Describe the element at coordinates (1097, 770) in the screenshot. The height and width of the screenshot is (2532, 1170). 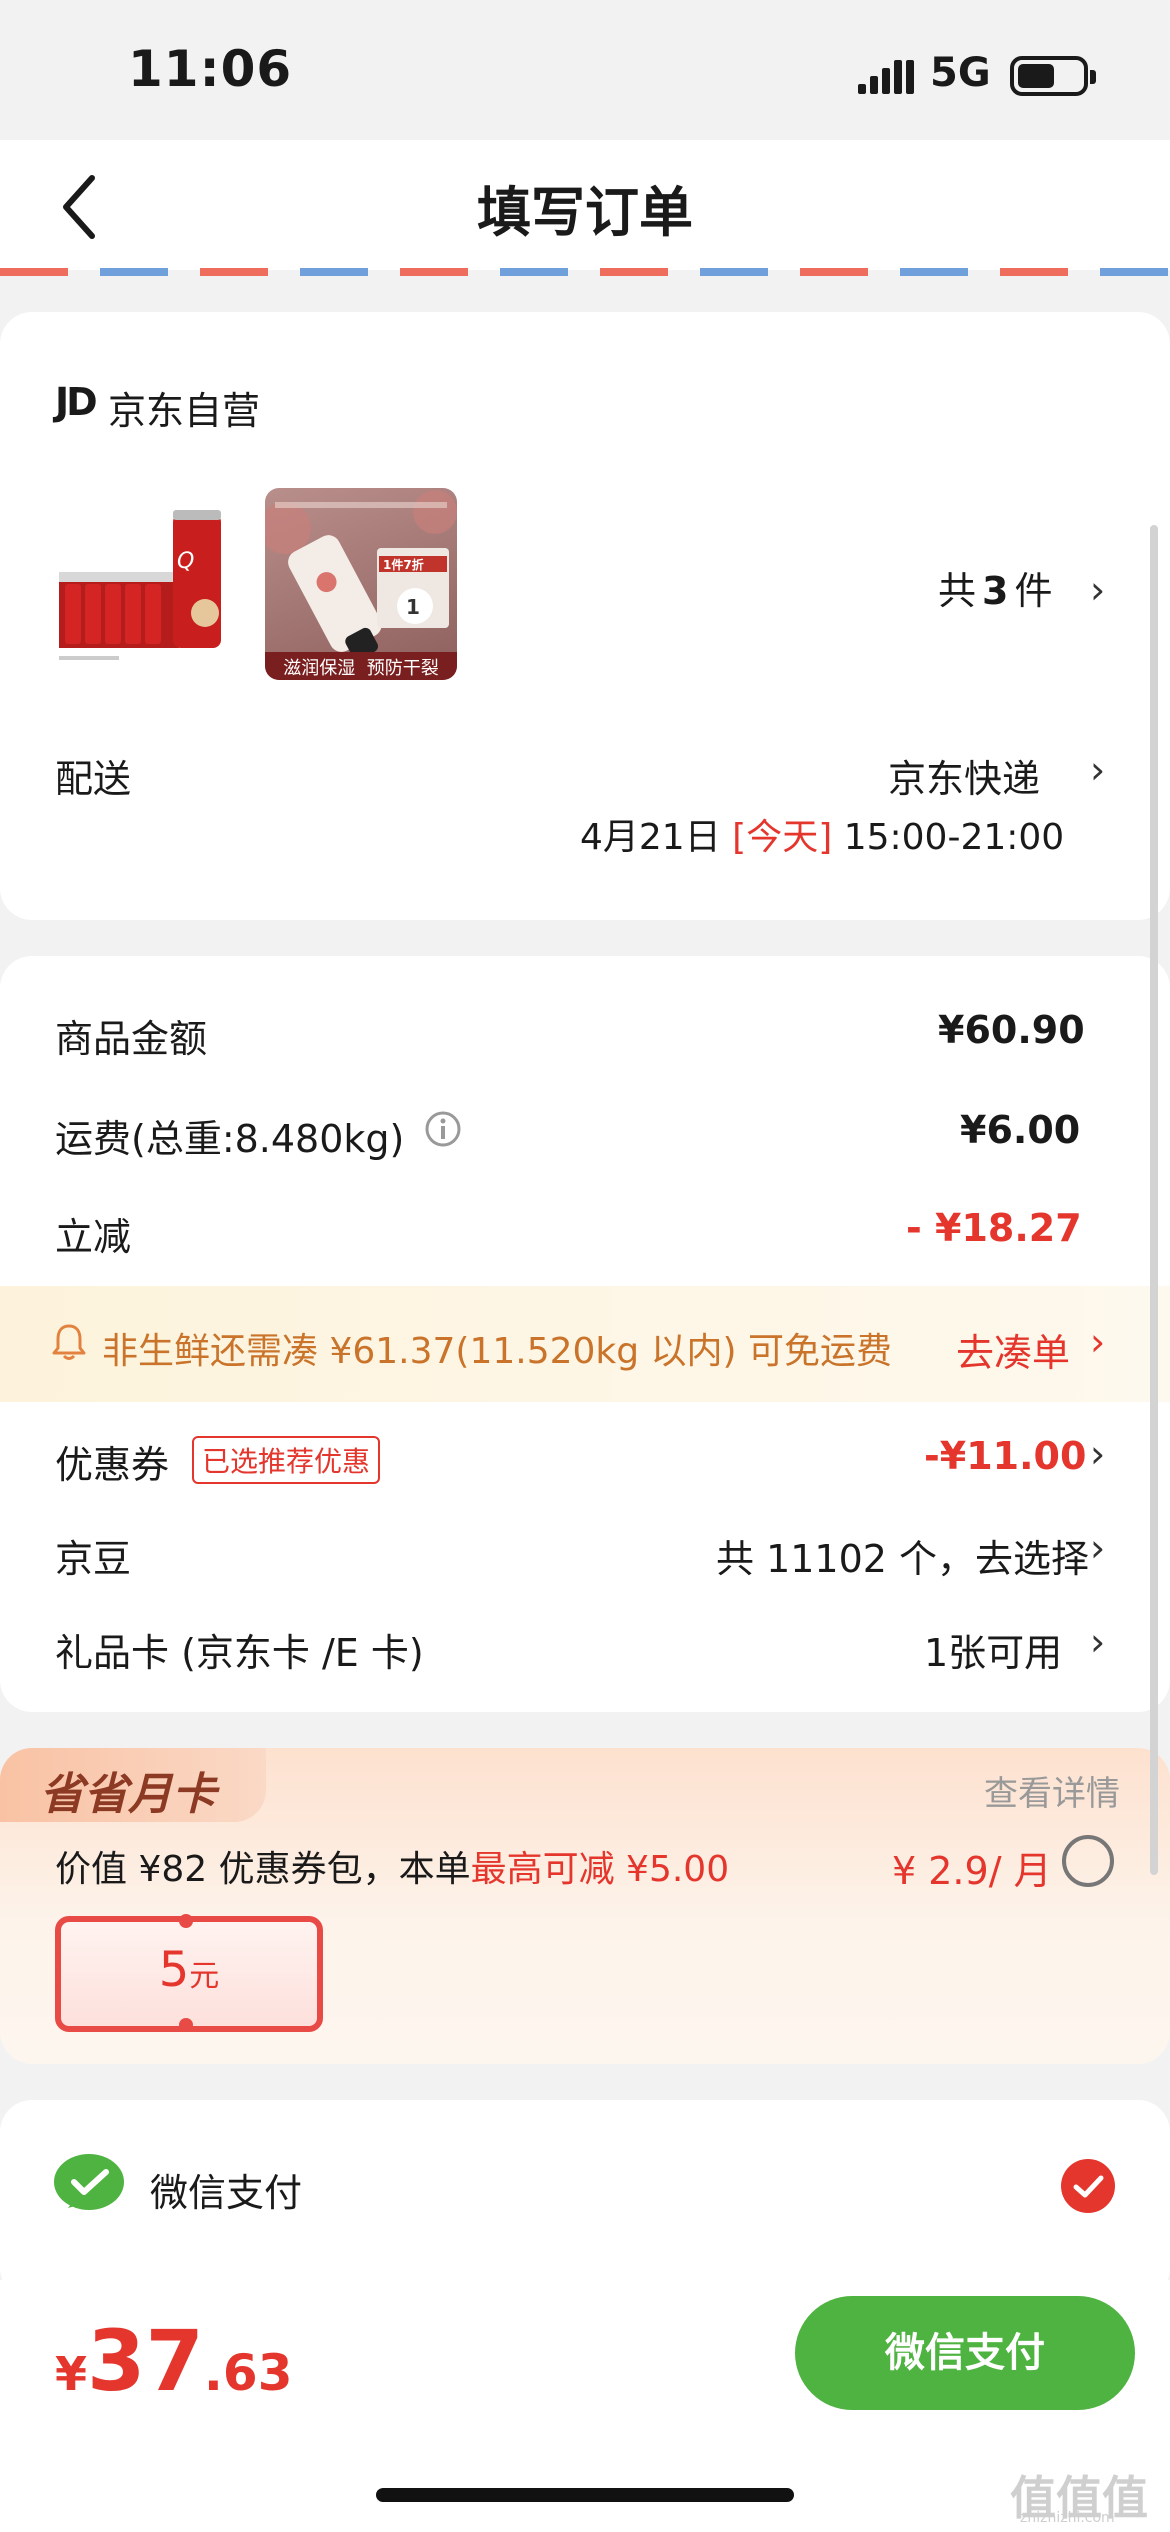
I see `delivery-chevron-icon: ›` at that location.